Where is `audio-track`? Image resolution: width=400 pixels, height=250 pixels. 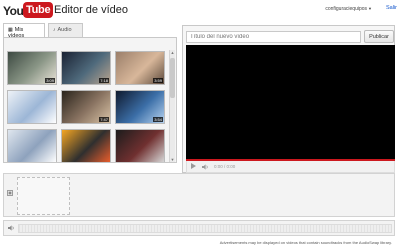
audio-track is located at coordinates (199, 228).